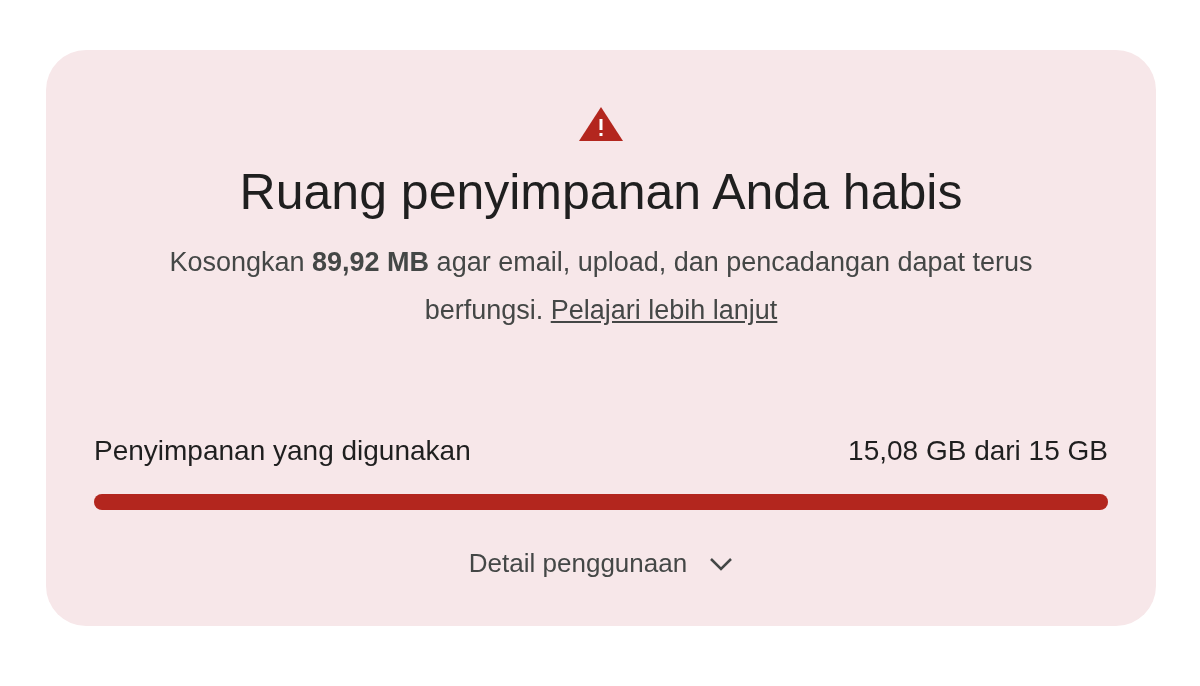 Image resolution: width=1200 pixels, height=686 pixels. Describe the element at coordinates (601, 124) in the screenshot. I see `warning-icon` at that location.